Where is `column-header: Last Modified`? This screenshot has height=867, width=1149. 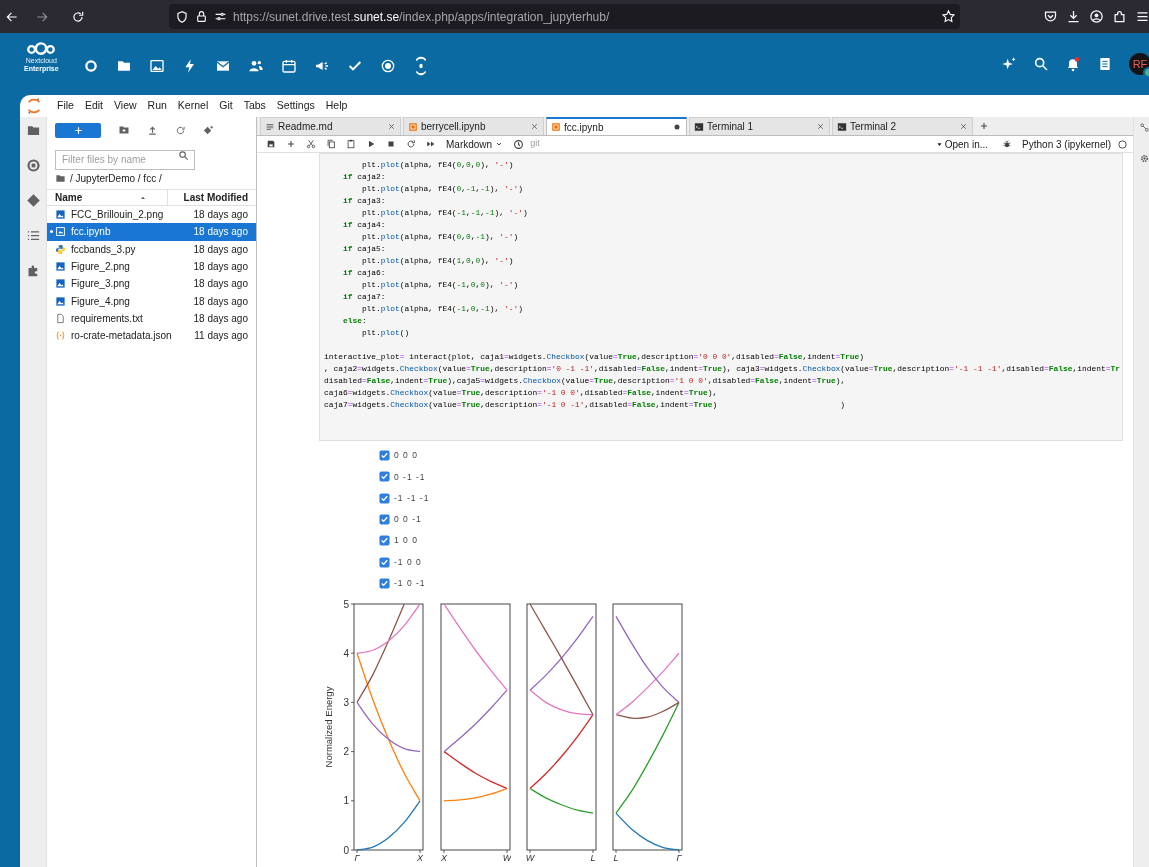
column-header: Last Modified is located at coordinates (212, 197).